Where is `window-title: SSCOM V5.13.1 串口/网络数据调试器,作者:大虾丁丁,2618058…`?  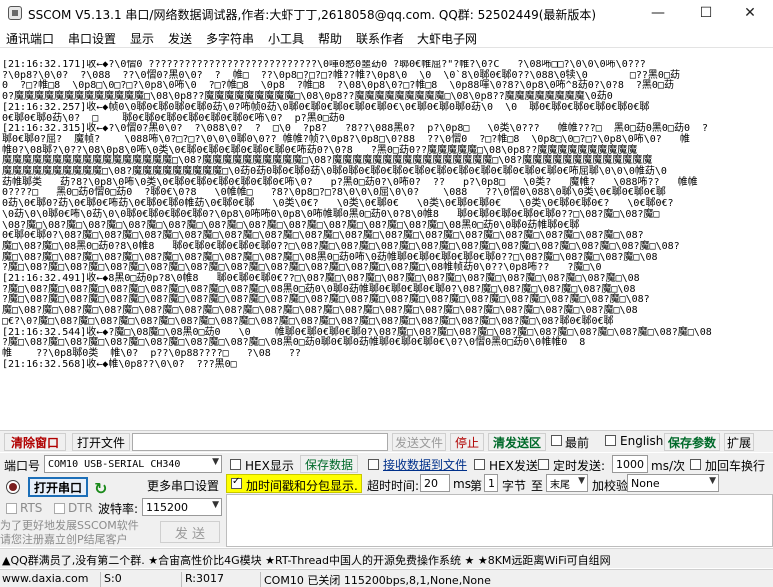 window-title: SSCOM V5.13.1 串口/网络数据调试器,作者:大虾丁丁,2618058… is located at coordinates (312, 15).